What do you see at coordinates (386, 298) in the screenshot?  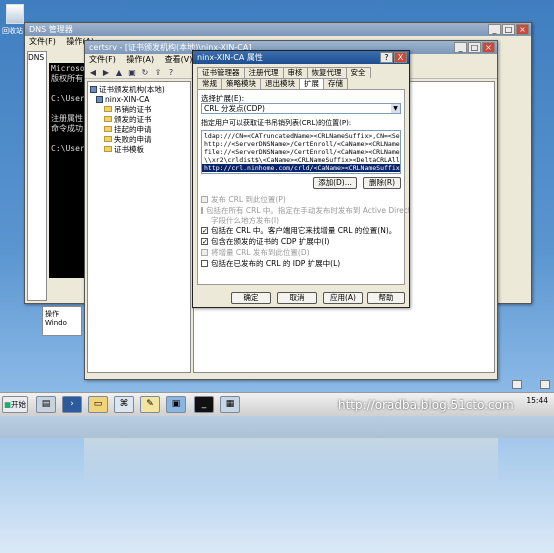 I see `help-dialog-button: 帮助` at bounding box center [386, 298].